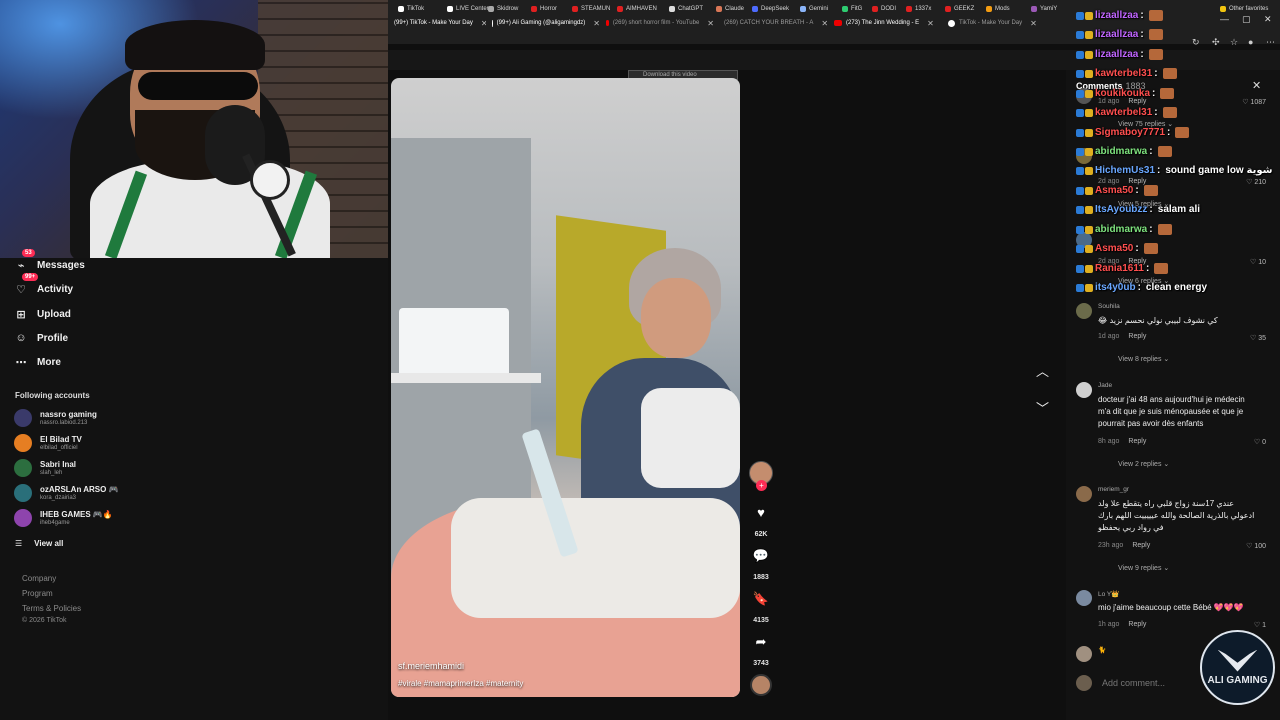  Describe the element at coordinates (1234, 42) in the screenshot. I see `favorite-icon: ☆` at that location.